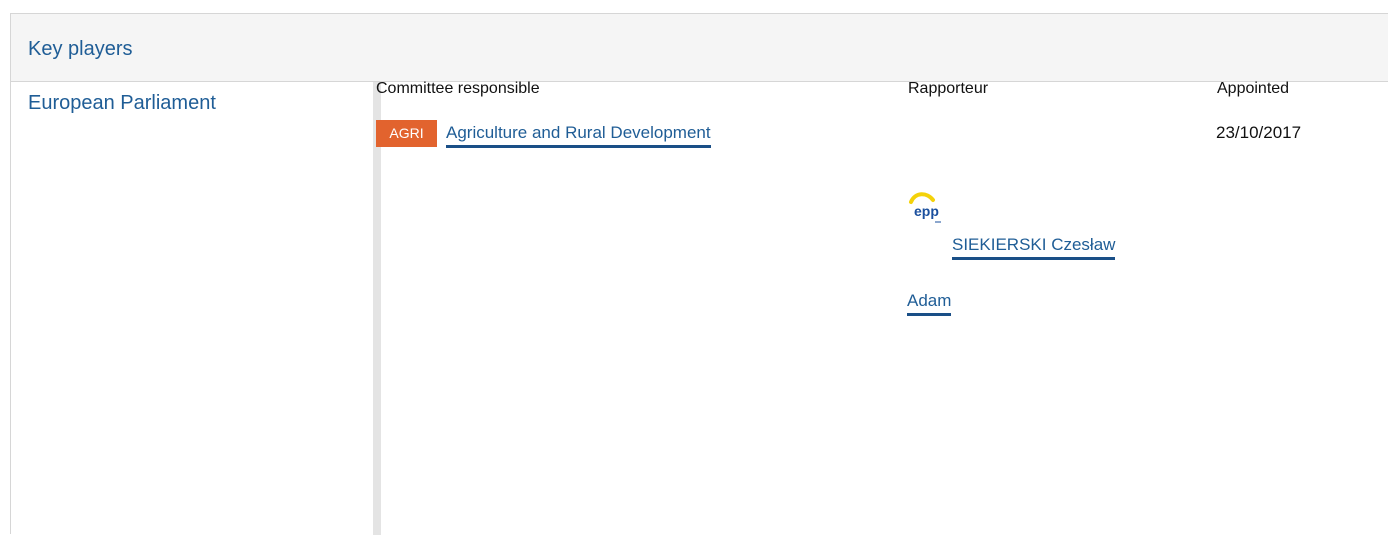  Describe the element at coordinates (458, 88) in the screenshot. I see `committee-column-header: Committee responsible` at that location.